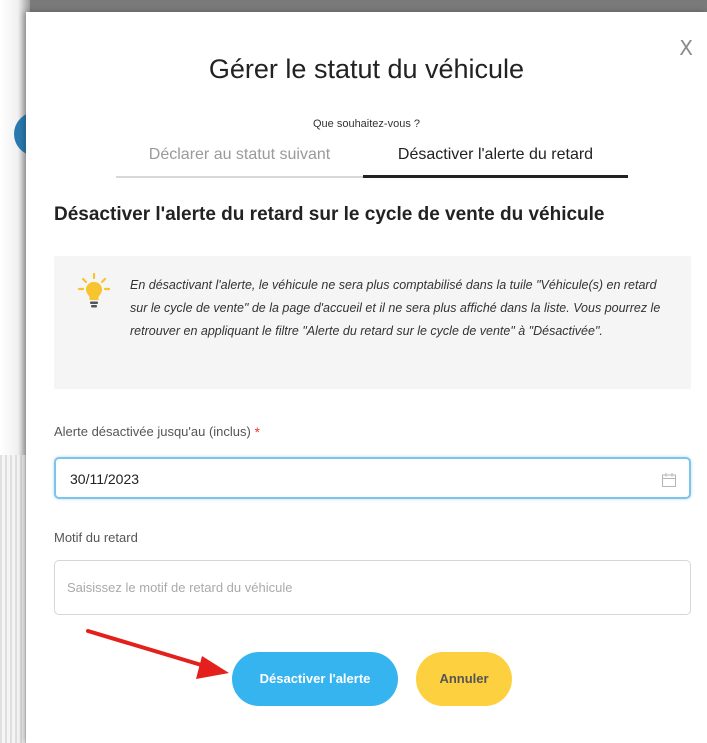  I want to click on date-field-label-text: Alerte désactivée jusqu'au (inclus), so click(152, 431).